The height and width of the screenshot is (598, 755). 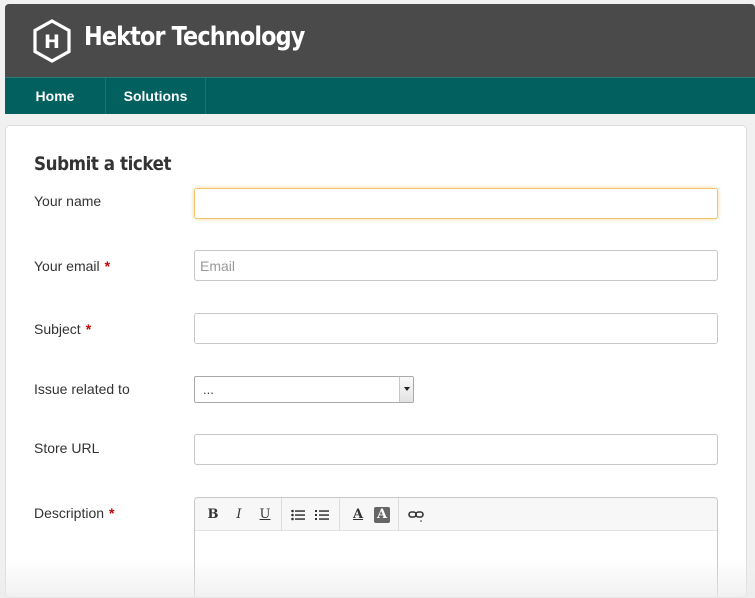 I want to click on issue-label: Issue related to, so click(x=82, y=389).